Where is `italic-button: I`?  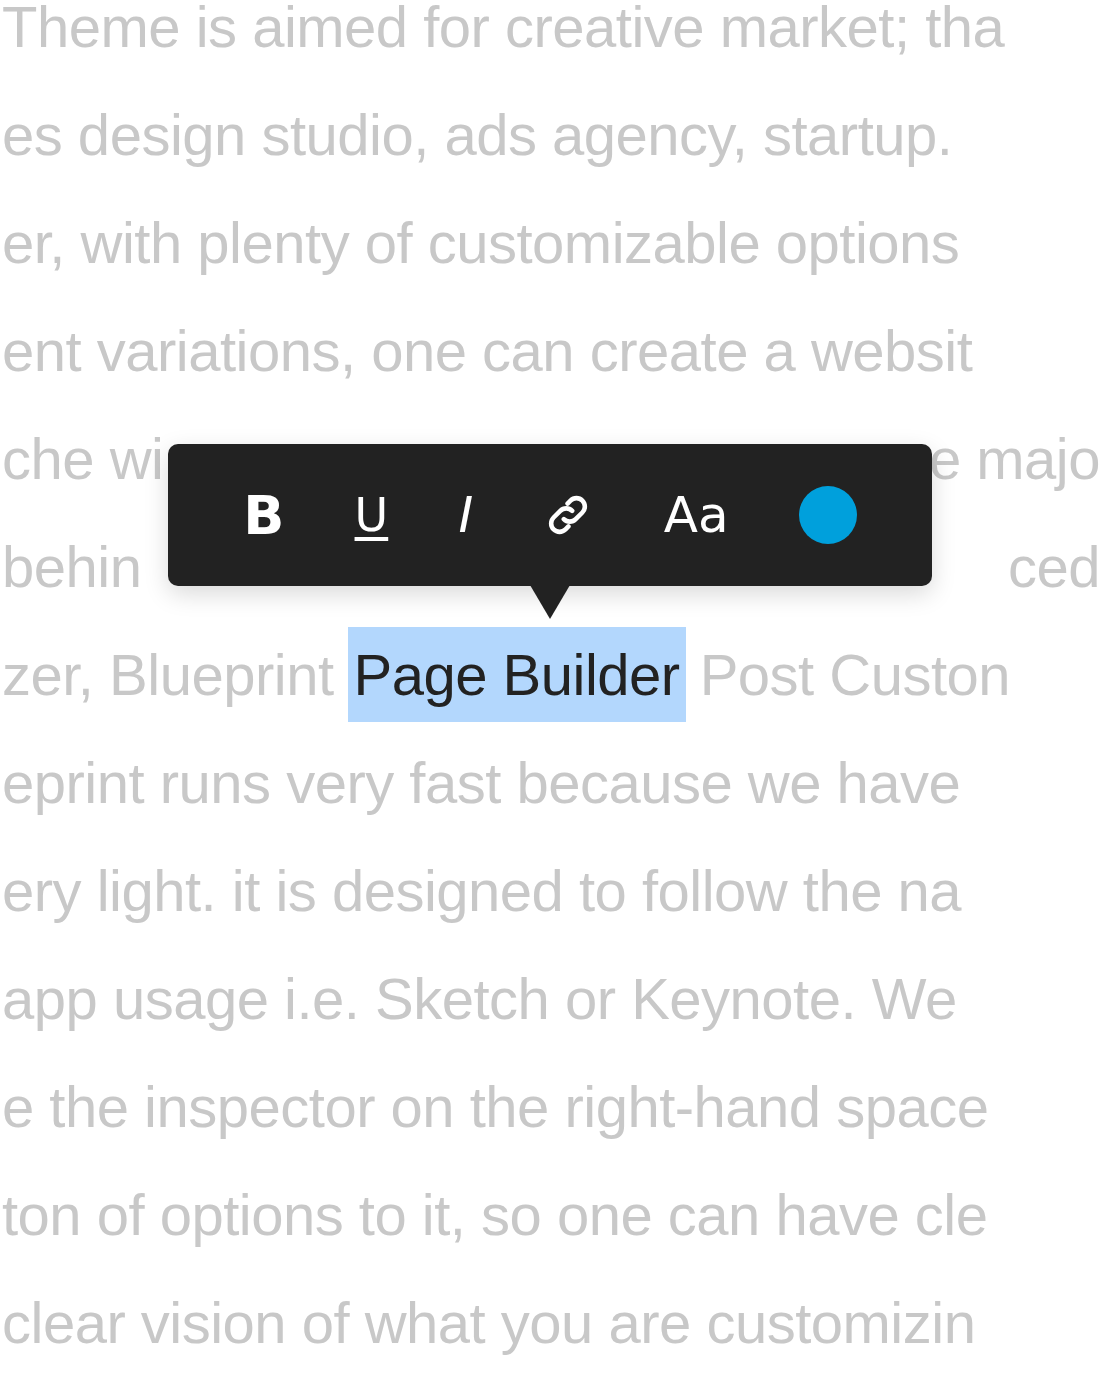 italic-button: I is located at coordinates (466, 515).